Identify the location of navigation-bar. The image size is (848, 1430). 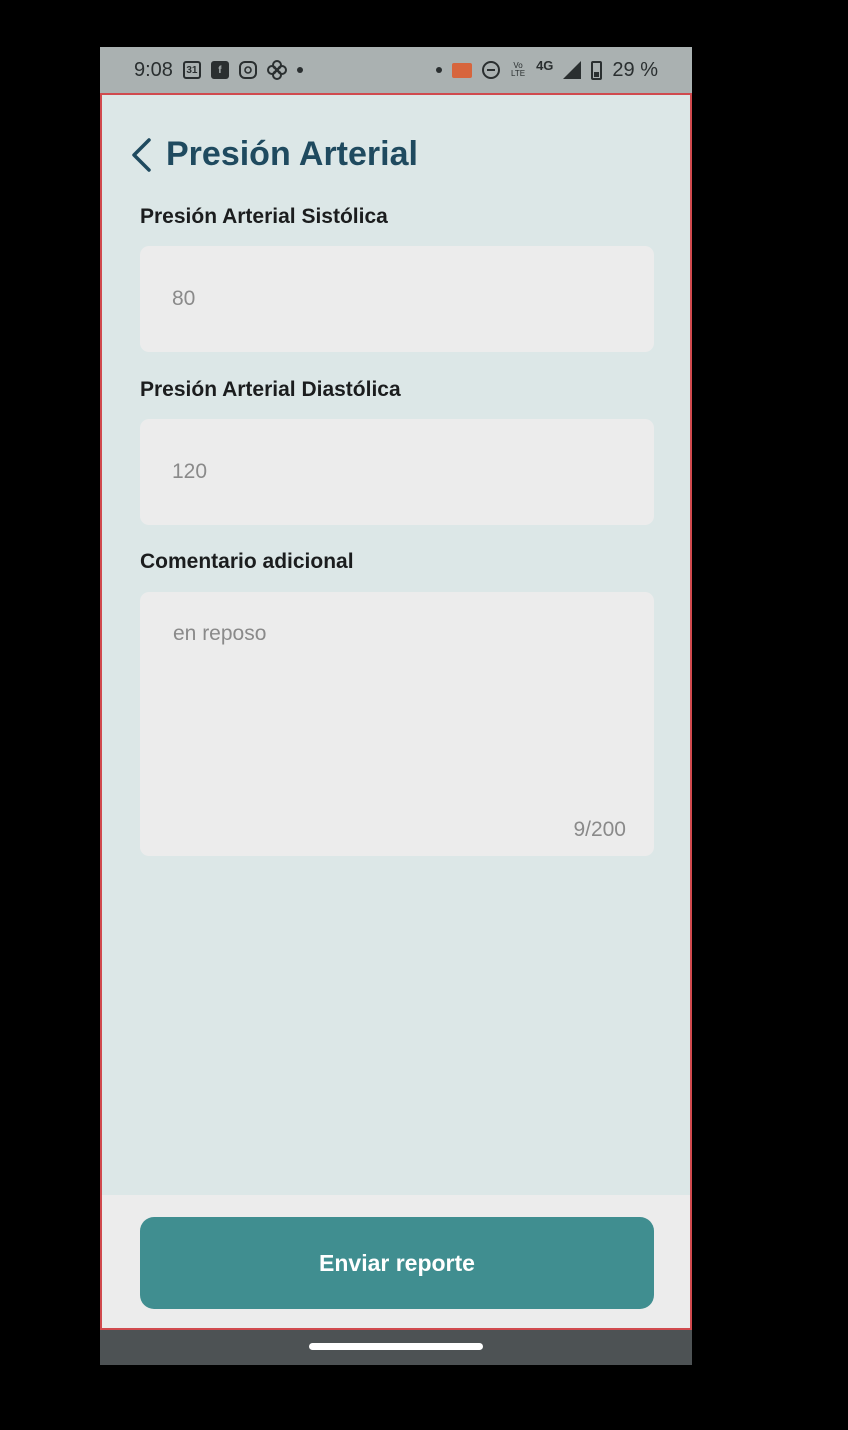
(396, 1347).